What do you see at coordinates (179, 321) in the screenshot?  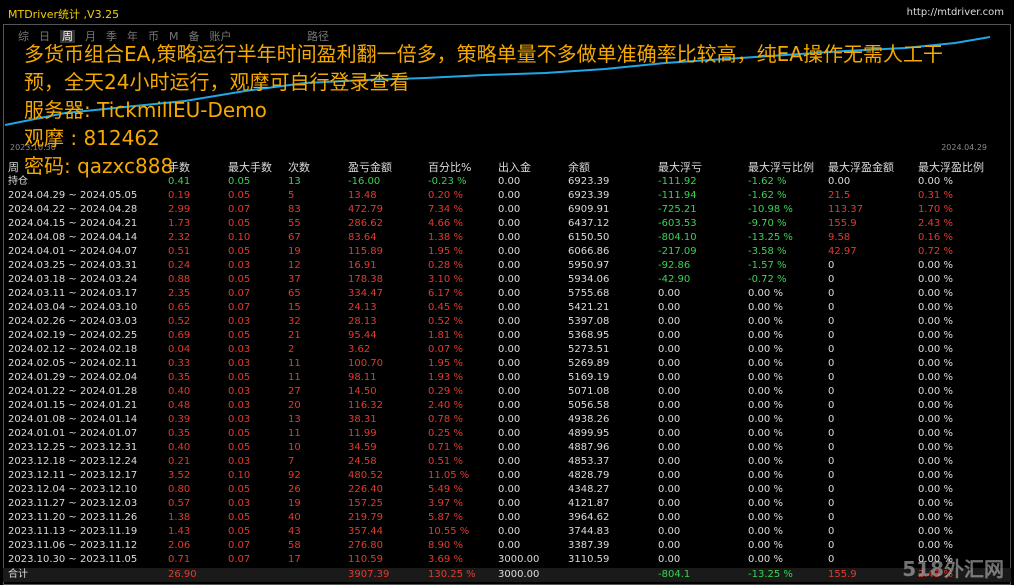 I see `table-cell: 0.52` at bounding box center [179, 321].